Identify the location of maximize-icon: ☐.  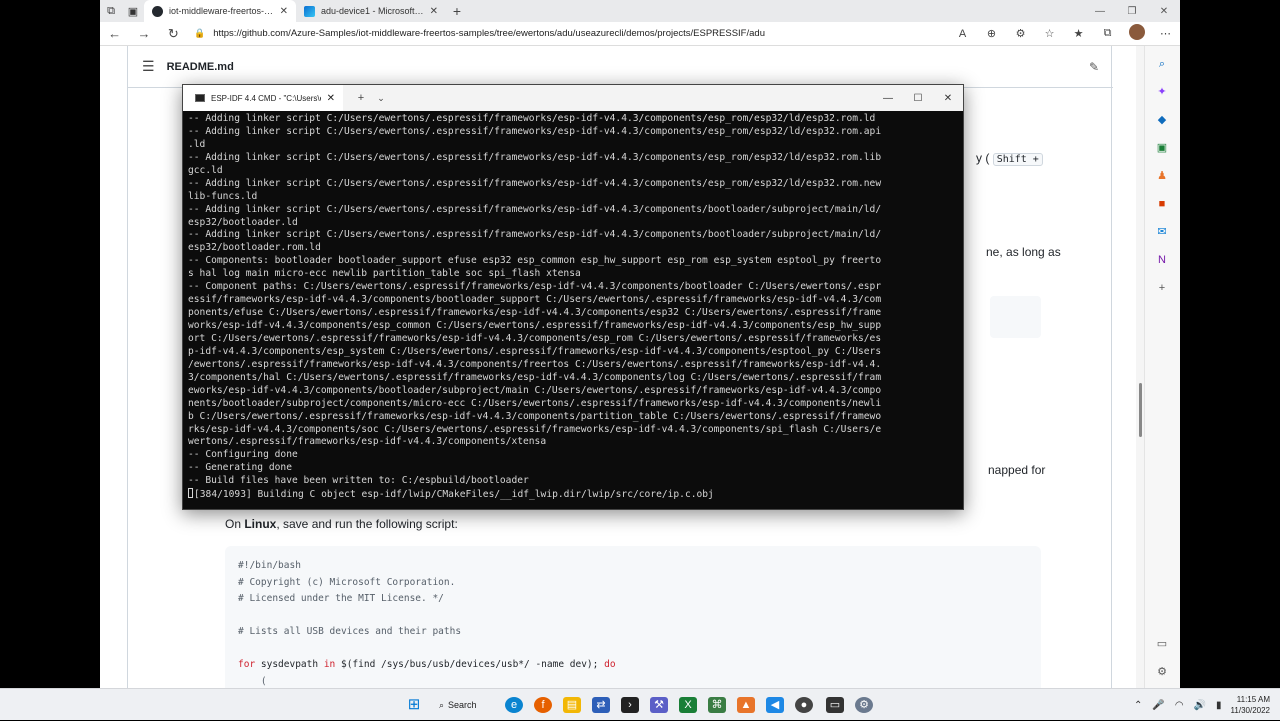
(918, 98).